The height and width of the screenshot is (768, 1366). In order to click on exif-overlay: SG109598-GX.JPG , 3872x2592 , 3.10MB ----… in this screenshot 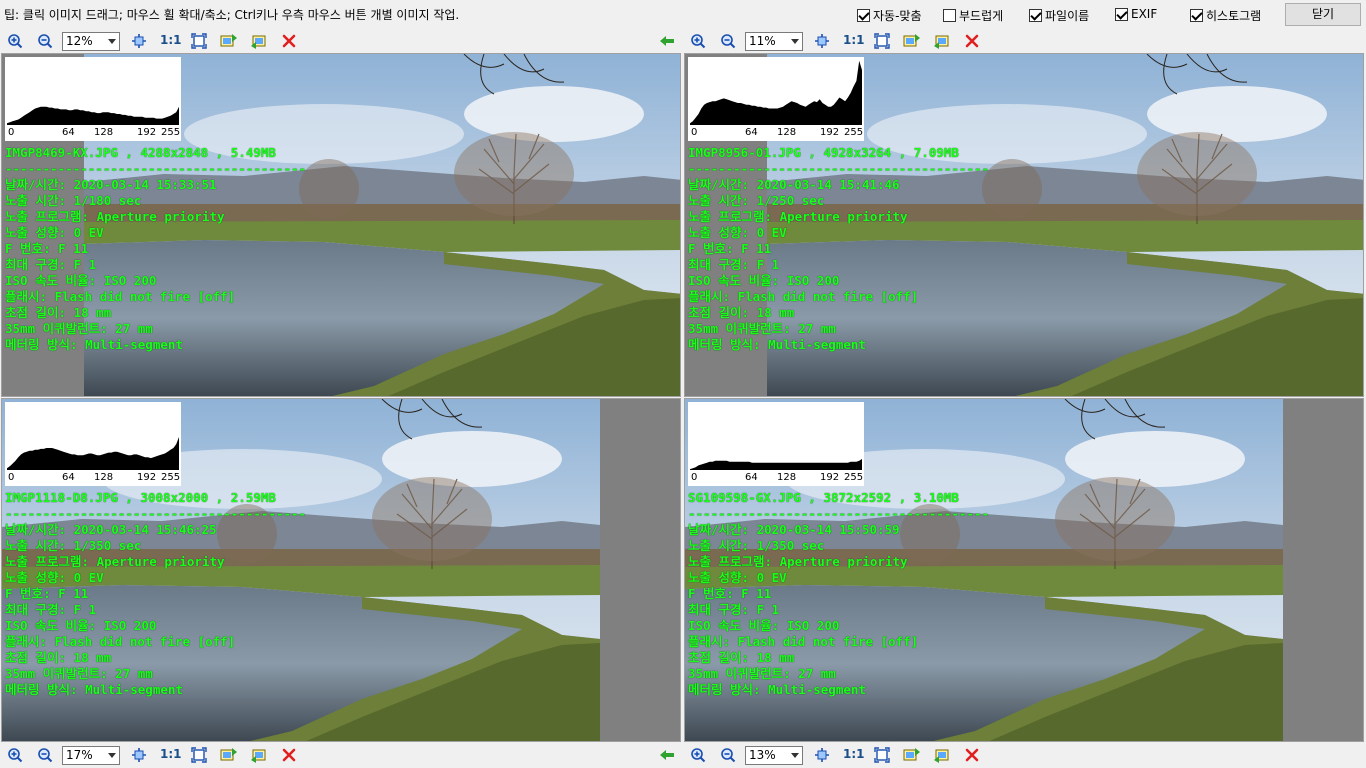, I will do `click(838, 594)`.